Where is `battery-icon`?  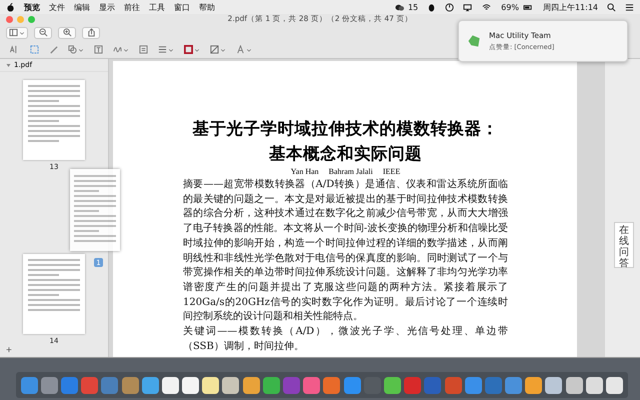
battery-icon is located at coordinates (528, 7).